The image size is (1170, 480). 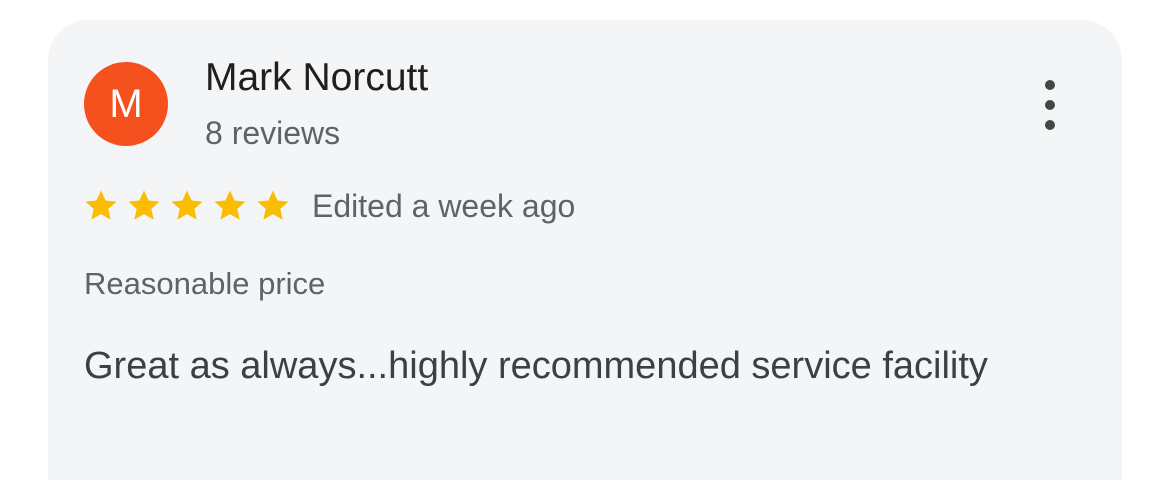 I want to click on more-options-button, so click(x=1050, y=105).